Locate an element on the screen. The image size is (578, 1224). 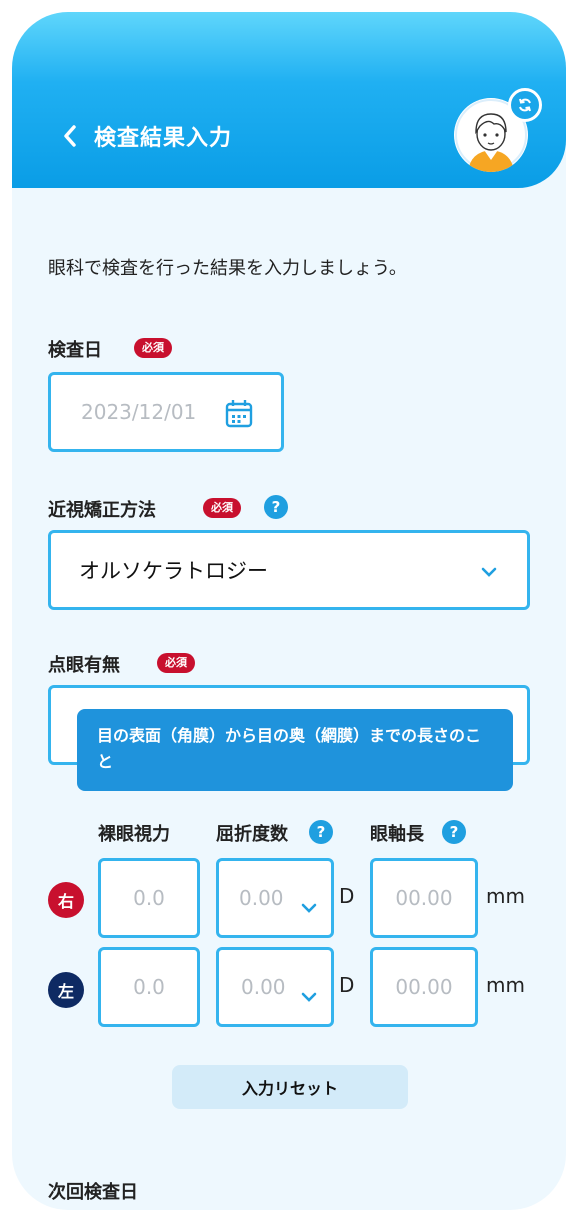
reset-button: 入力リセット is located at coordinates (290, 1087).